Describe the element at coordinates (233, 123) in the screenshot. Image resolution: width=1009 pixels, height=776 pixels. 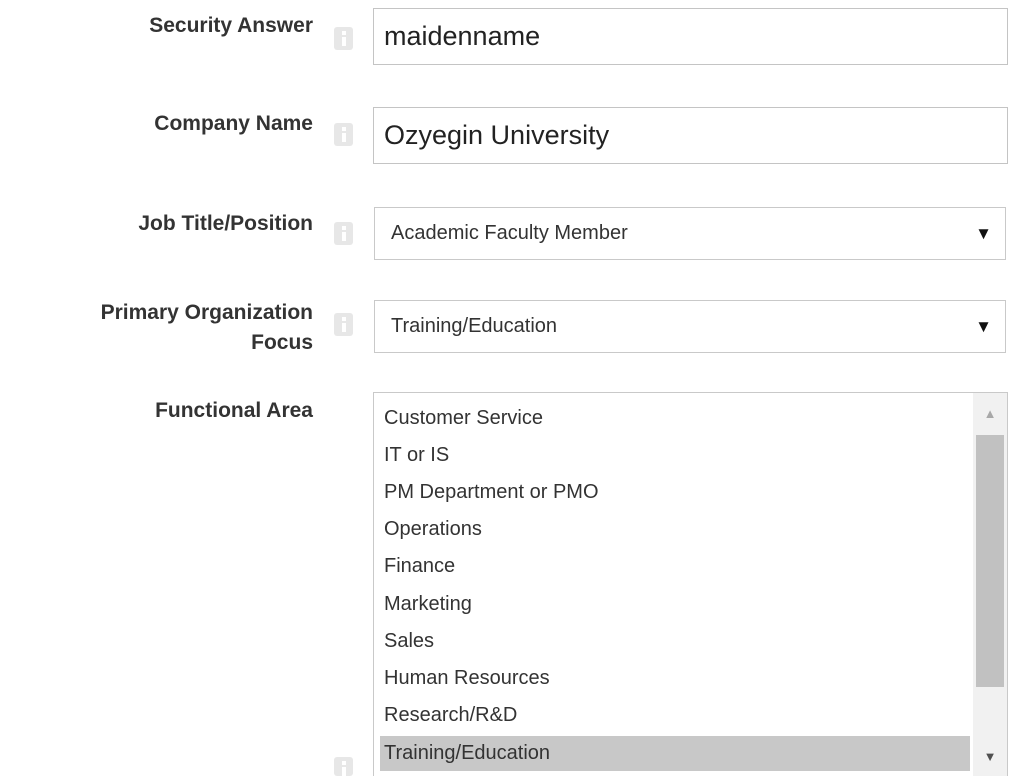
I see `company-name-label: Company Name` at that location.